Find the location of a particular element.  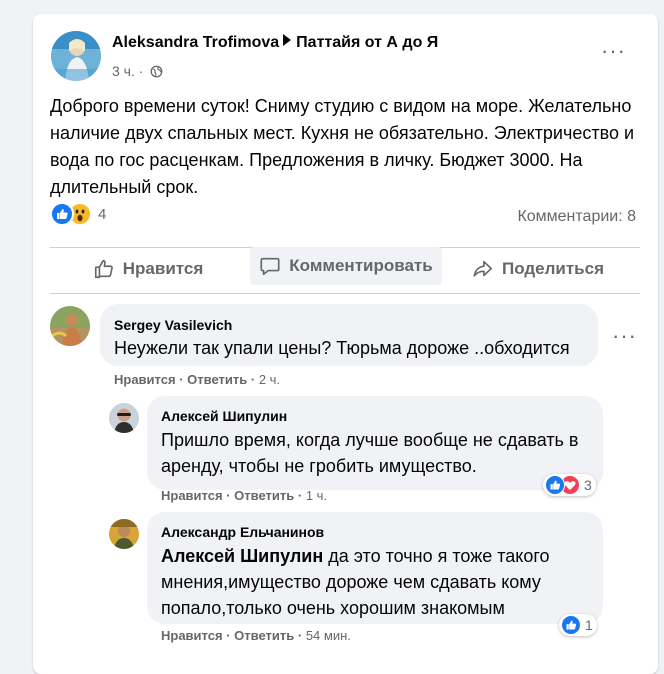

like-button: Нравится is located at coordinates (148, 269).